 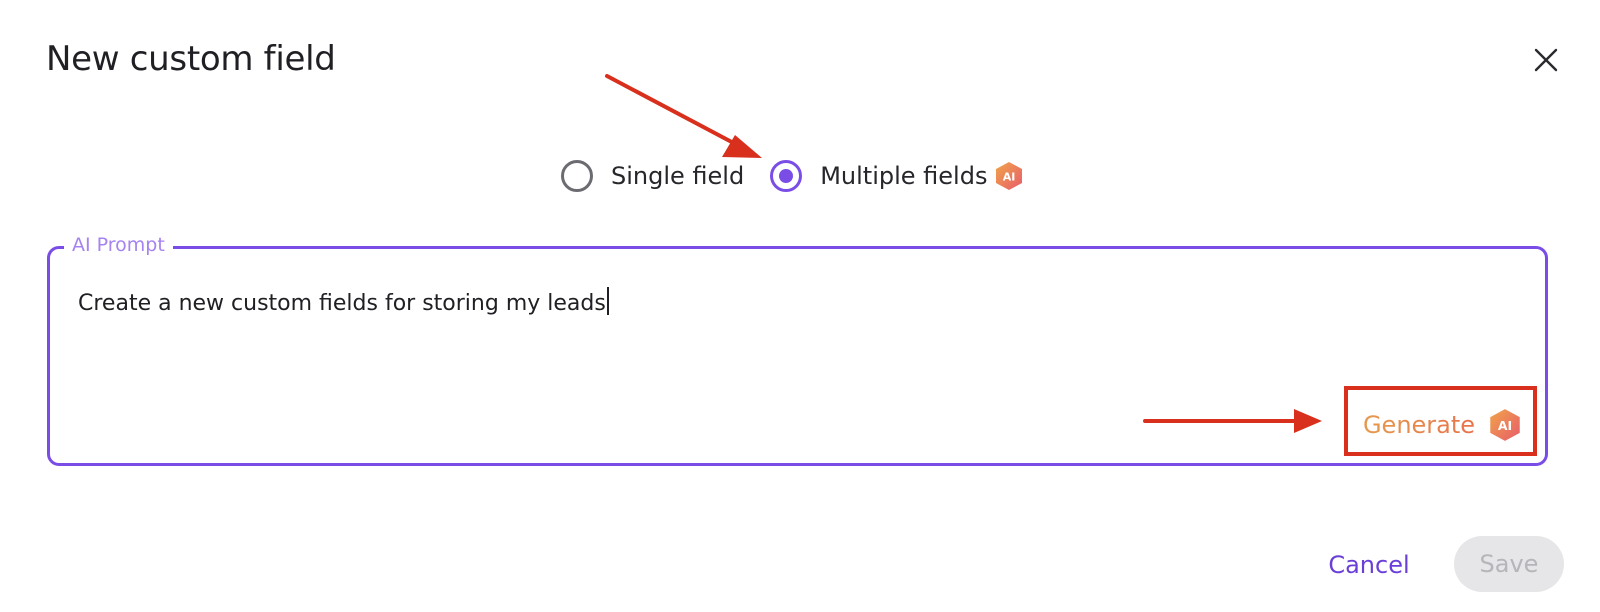 I want to click on radio-single-field: Single field, so click(x=652, y=176).